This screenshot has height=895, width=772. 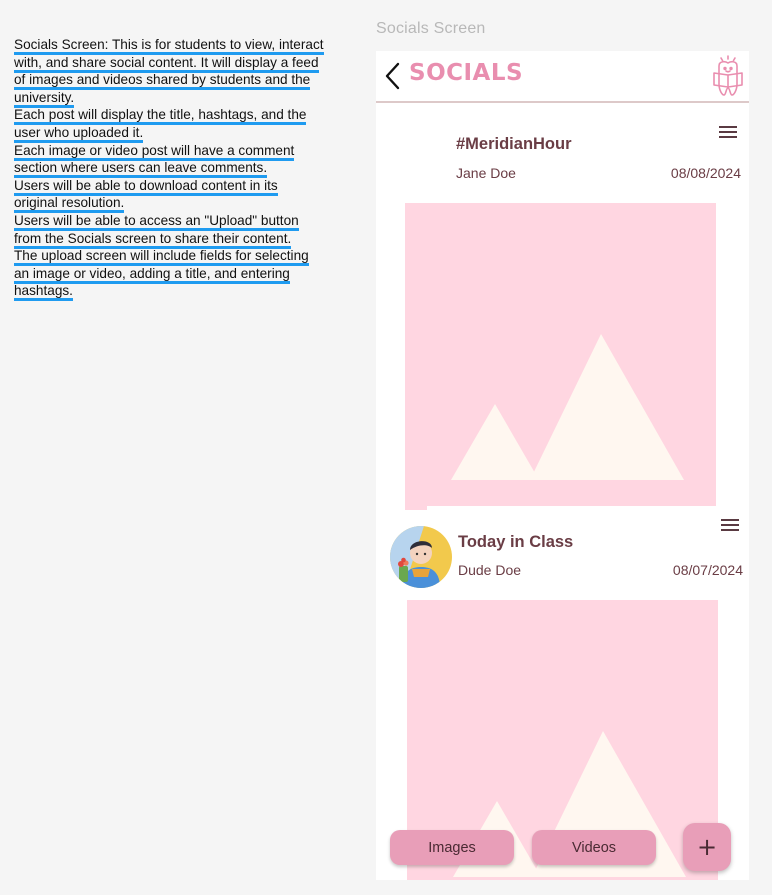 What do you see at coordinates (452, 847) in the screenshot?
I see `images-tab-button: Images` at bounding box center [452, 847].